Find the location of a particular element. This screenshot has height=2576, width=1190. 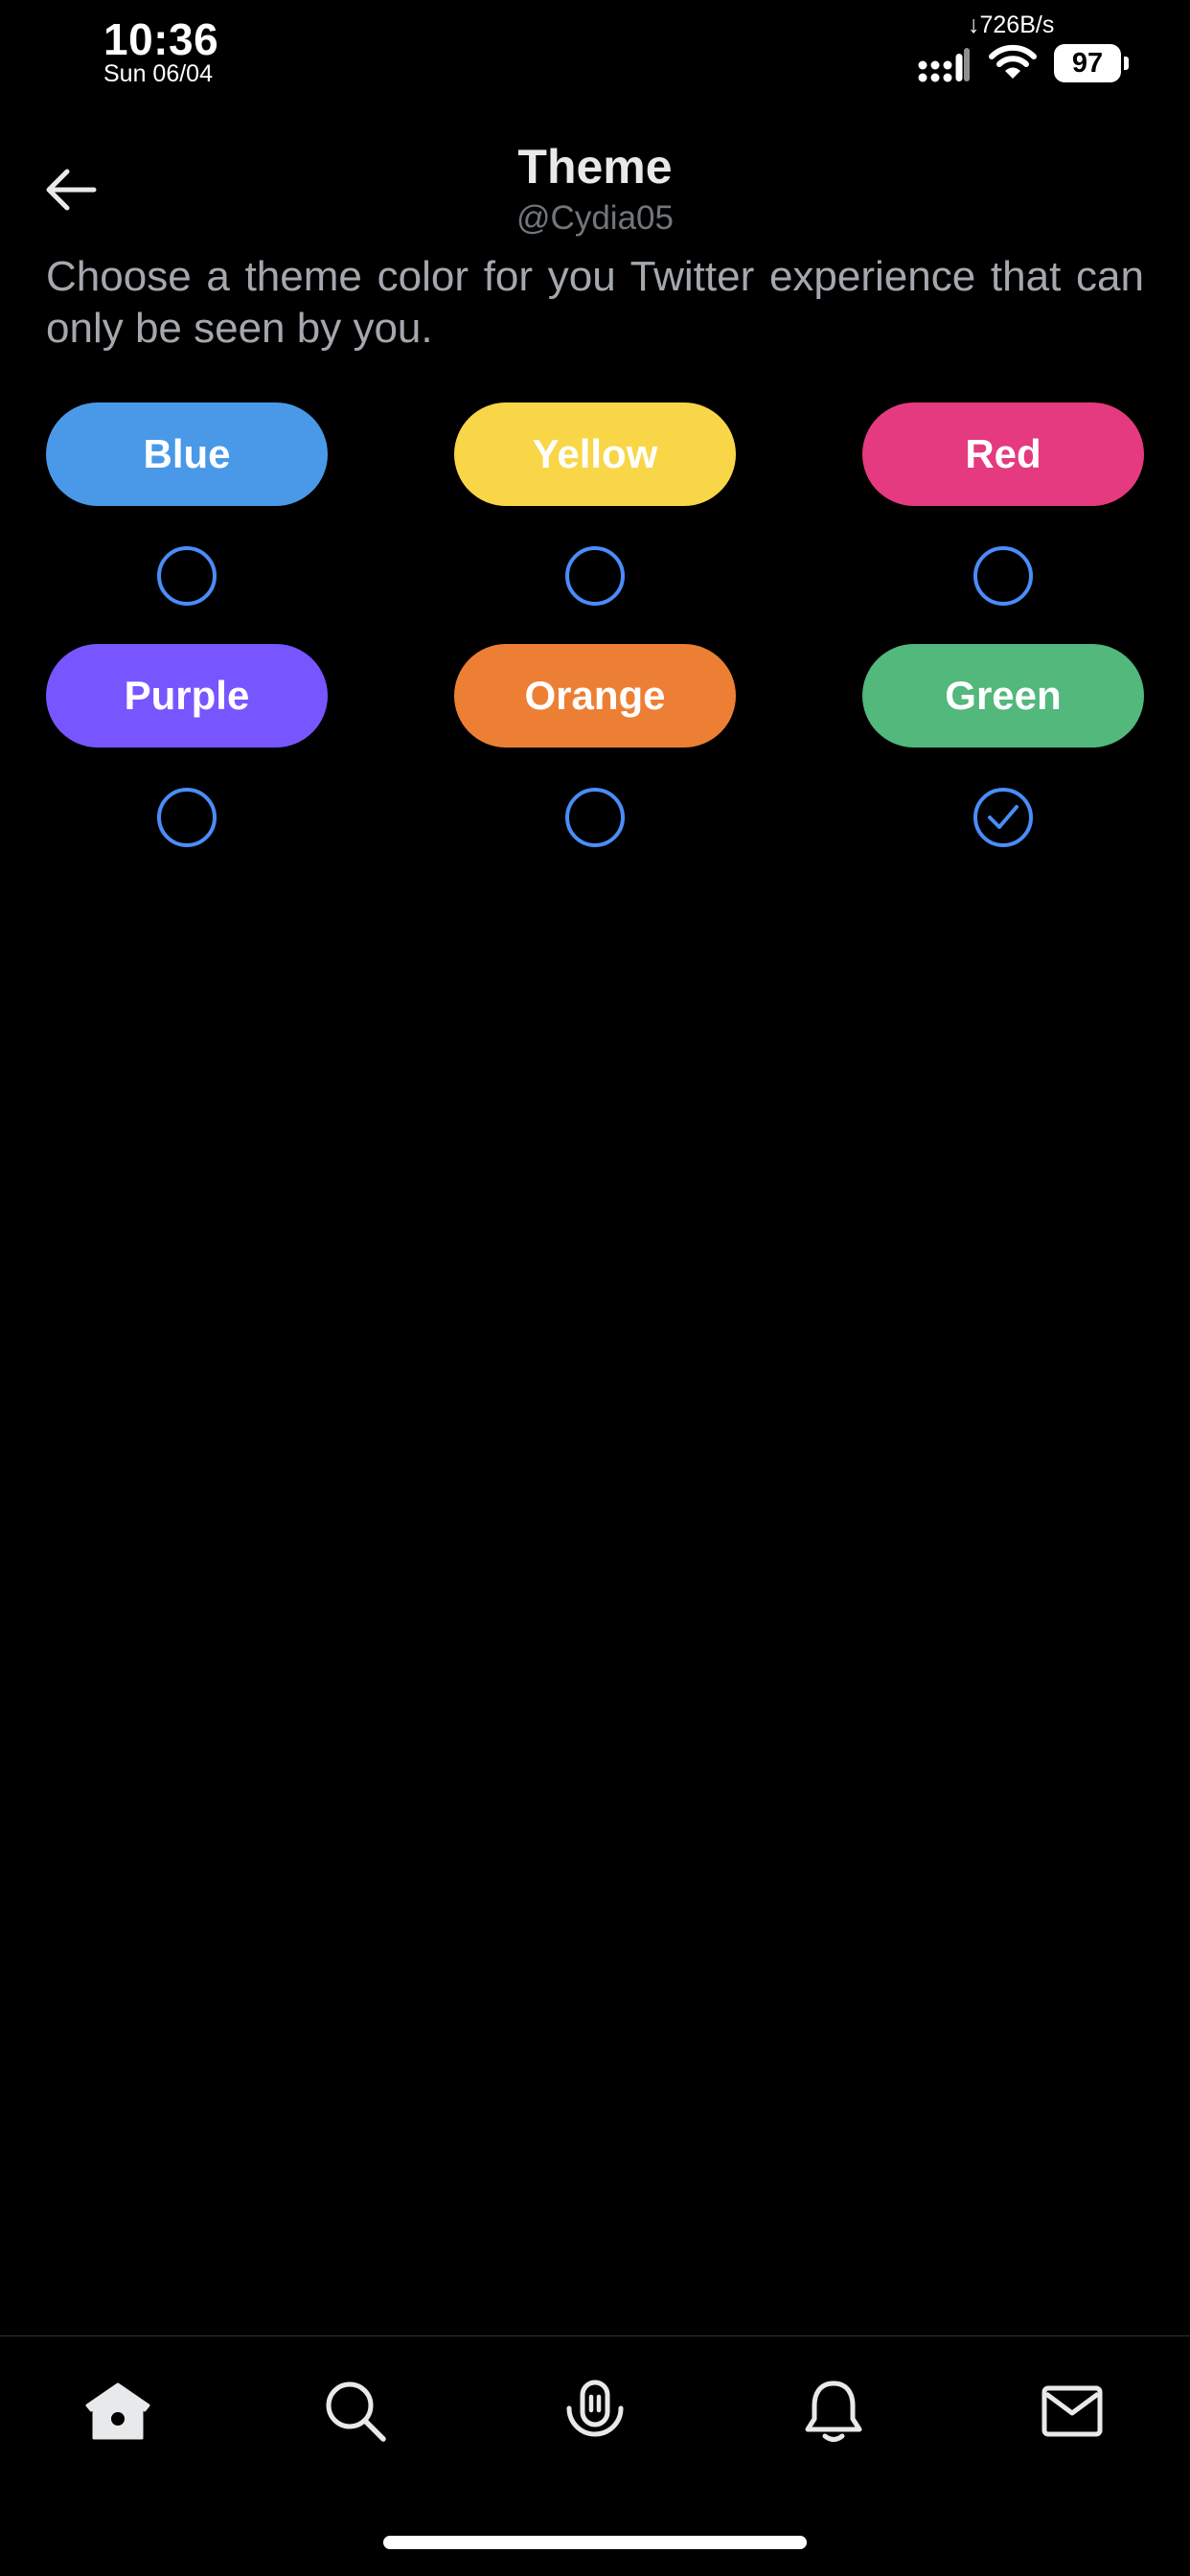

theme-green-button: Green is located at coordinates (1003, 696).